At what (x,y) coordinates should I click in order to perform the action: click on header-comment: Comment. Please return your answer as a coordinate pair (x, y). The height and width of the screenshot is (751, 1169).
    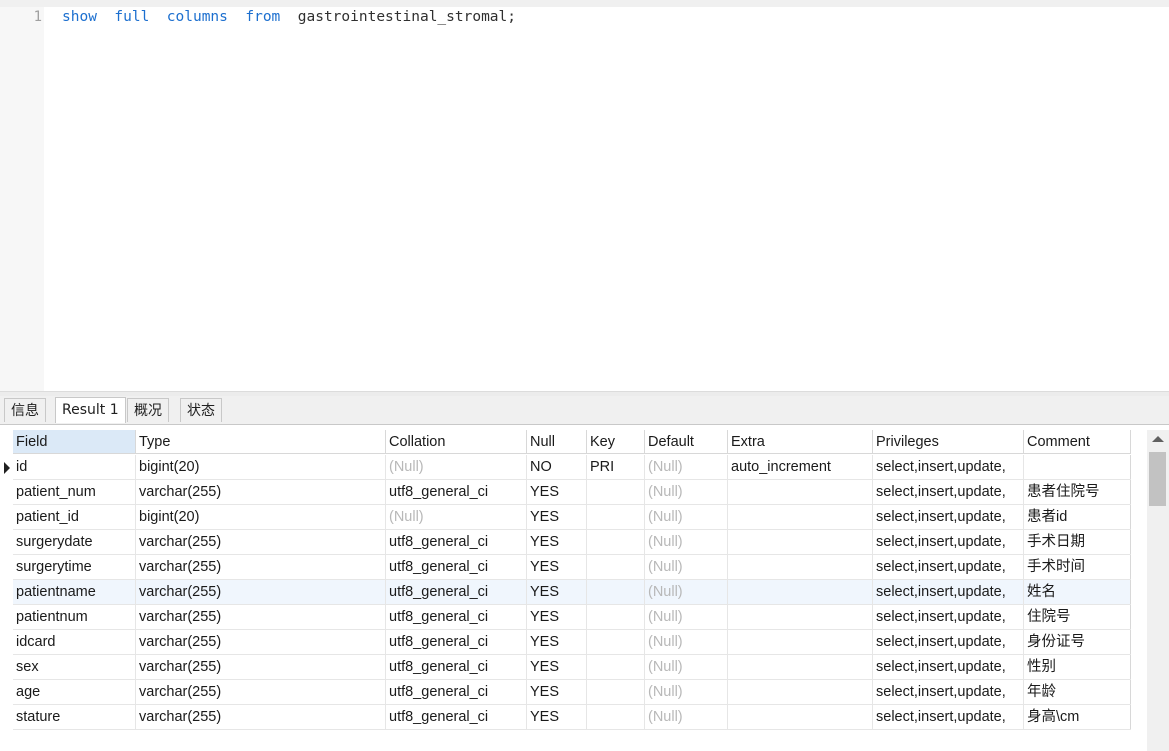
    Looking at the image, I should click on (1077, 442).